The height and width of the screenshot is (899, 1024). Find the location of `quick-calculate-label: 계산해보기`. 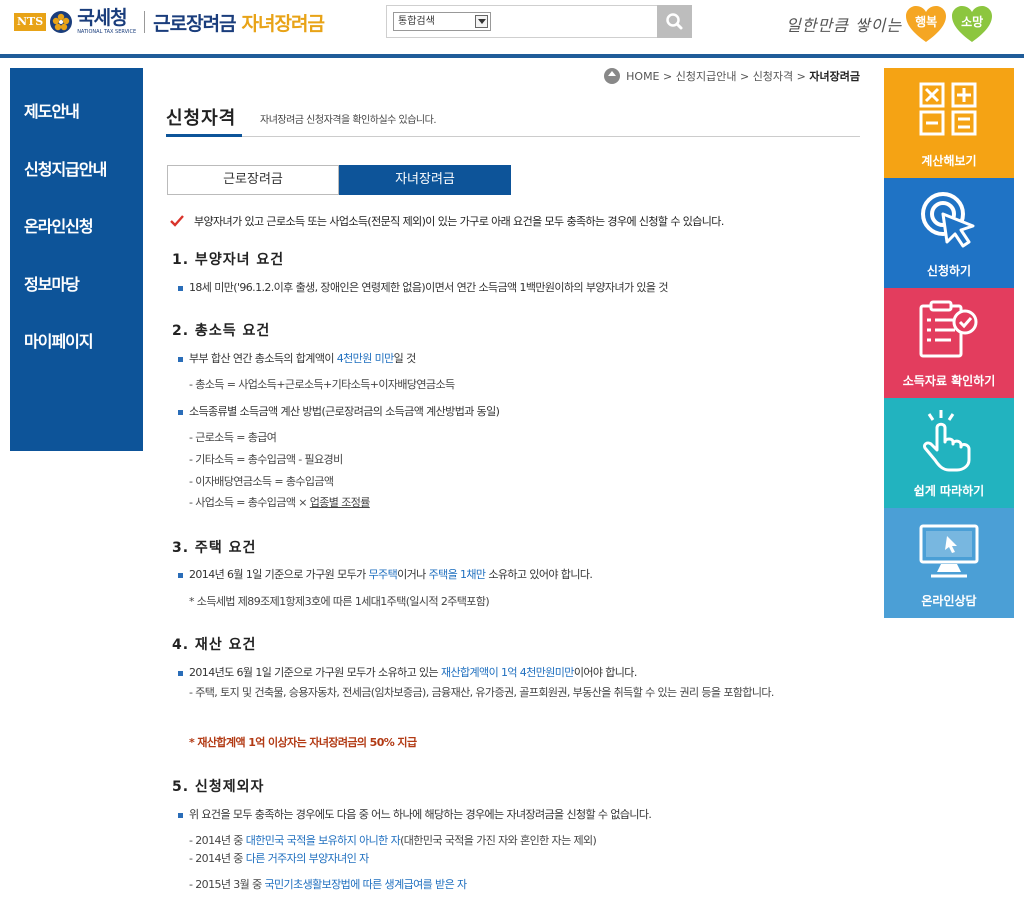

quick-calculate-label: 계산해보기 is located at coordinates (949, 161).